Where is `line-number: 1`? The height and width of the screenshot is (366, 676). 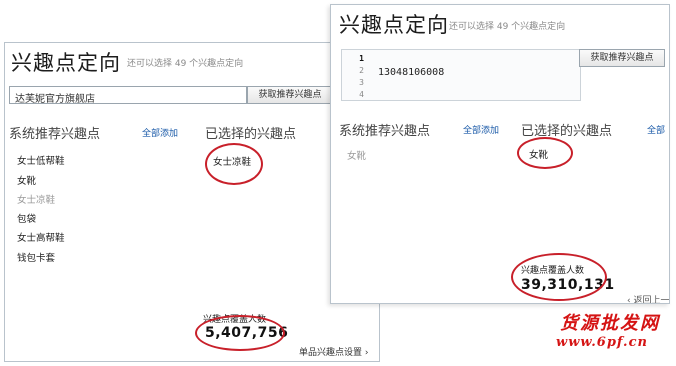
line-number: 1 is located at coordinates (361, 58).